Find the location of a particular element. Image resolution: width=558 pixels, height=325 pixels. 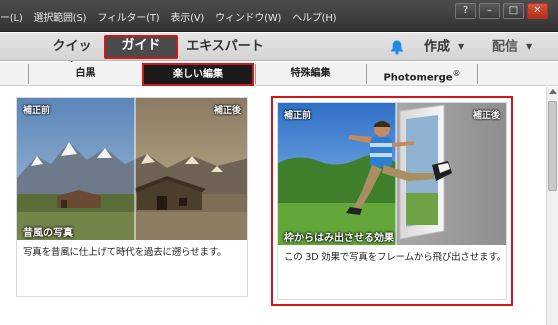

tab-photomerge: Photomerge® is located at coordinates (422, 74).